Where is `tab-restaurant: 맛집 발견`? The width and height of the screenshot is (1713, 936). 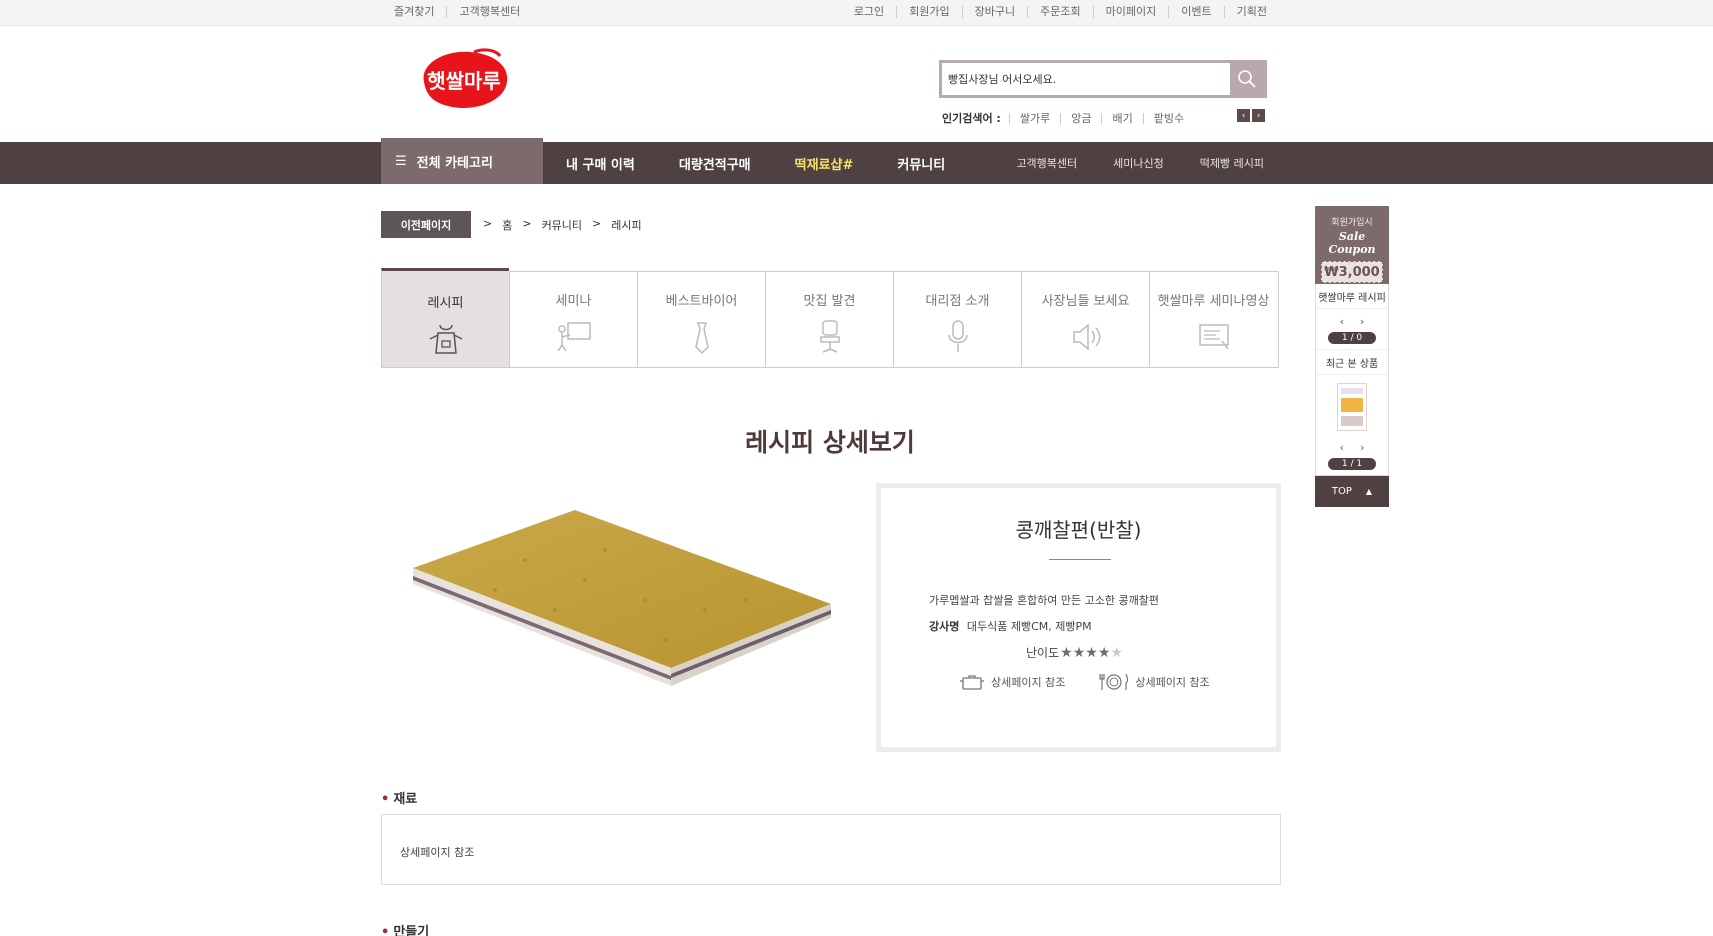
tab-restaurant: 맛집 발견 is located at coordinates (829, 319).